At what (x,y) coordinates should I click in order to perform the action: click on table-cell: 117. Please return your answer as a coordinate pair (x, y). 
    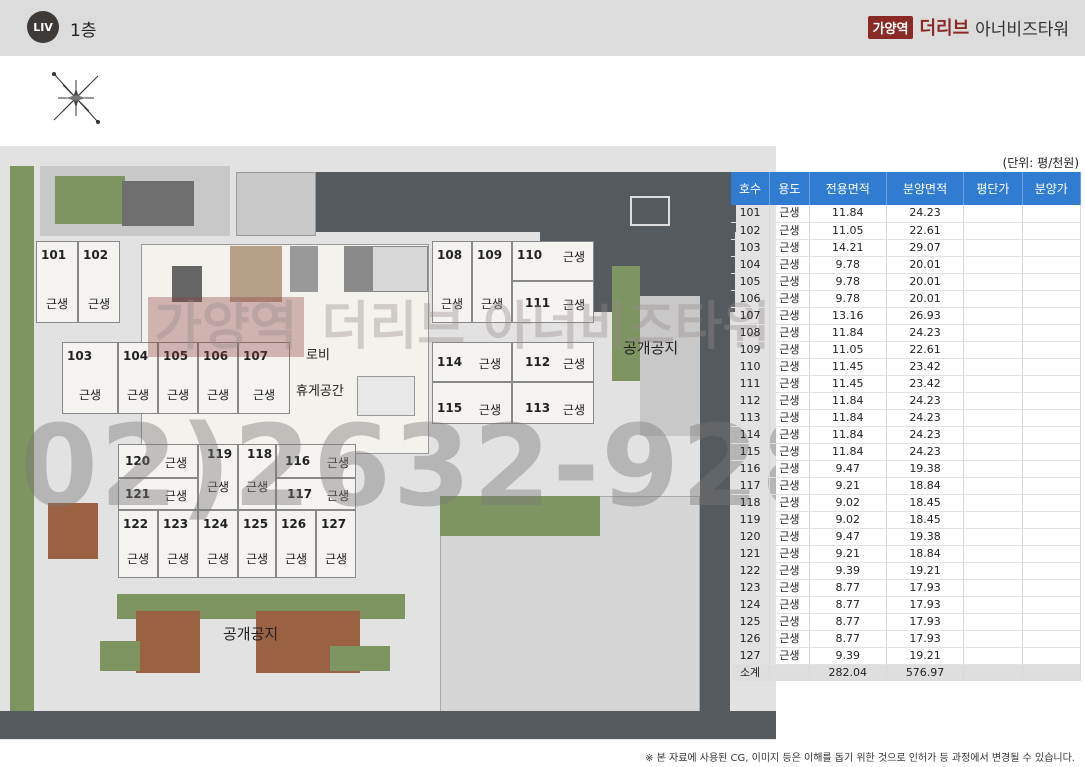
    Looking at the image, I should click on (751, 486).